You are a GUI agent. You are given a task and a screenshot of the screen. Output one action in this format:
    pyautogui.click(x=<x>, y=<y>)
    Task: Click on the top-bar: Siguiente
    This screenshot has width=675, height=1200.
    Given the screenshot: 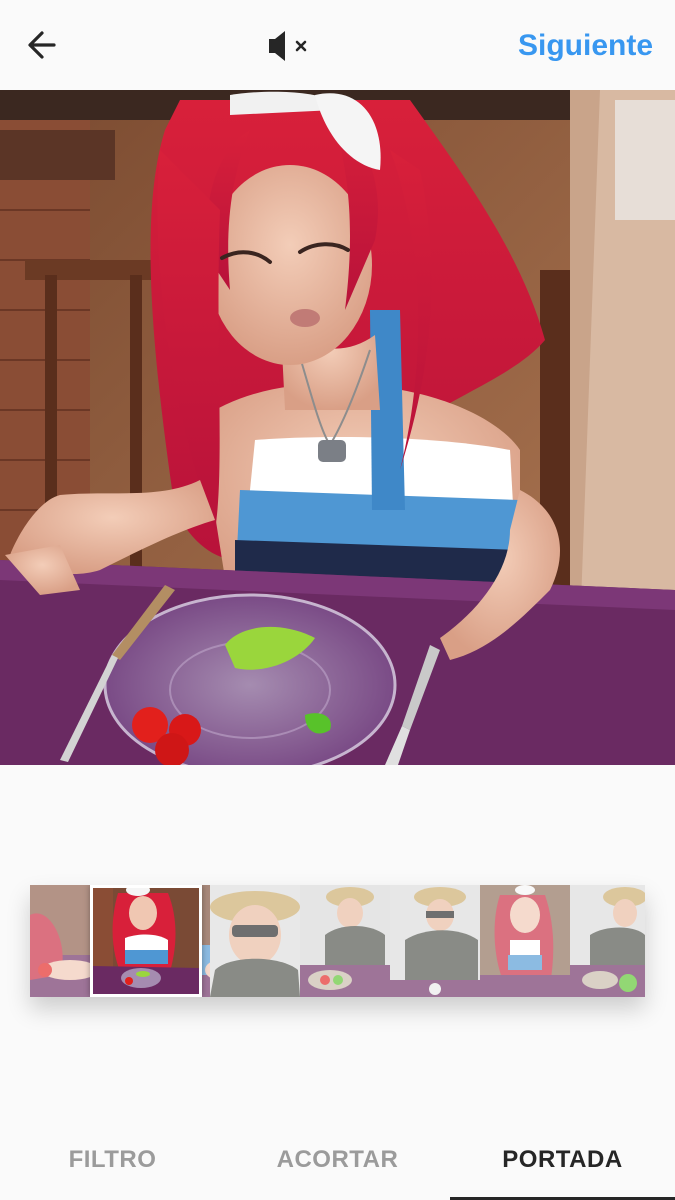 What is the action you would take?
    pyautogui.click(x=337, y=45)
    